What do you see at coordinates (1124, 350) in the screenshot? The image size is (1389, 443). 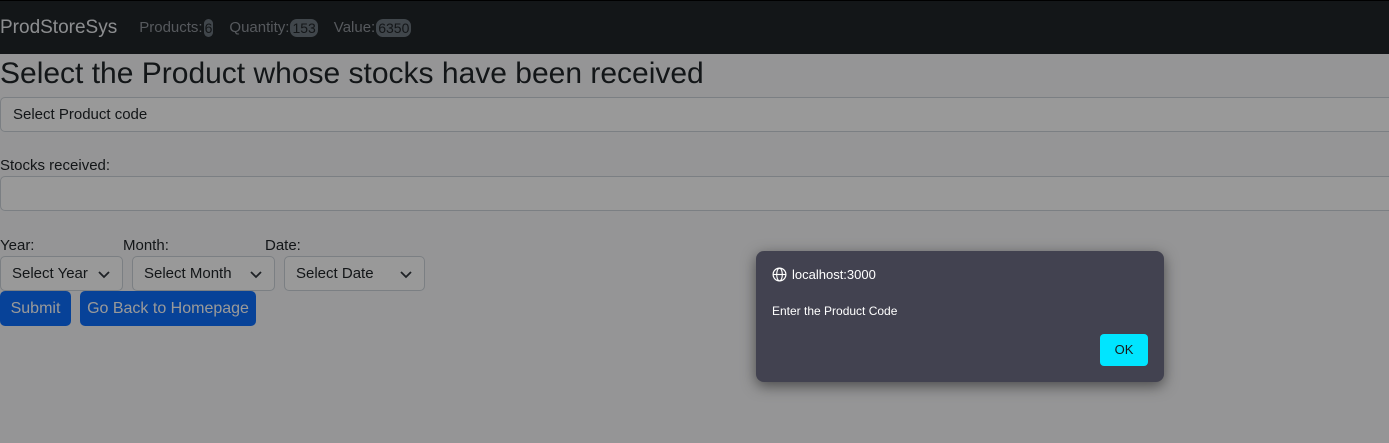 I see `ok-button: OK` at bounding box center [1124, 350].